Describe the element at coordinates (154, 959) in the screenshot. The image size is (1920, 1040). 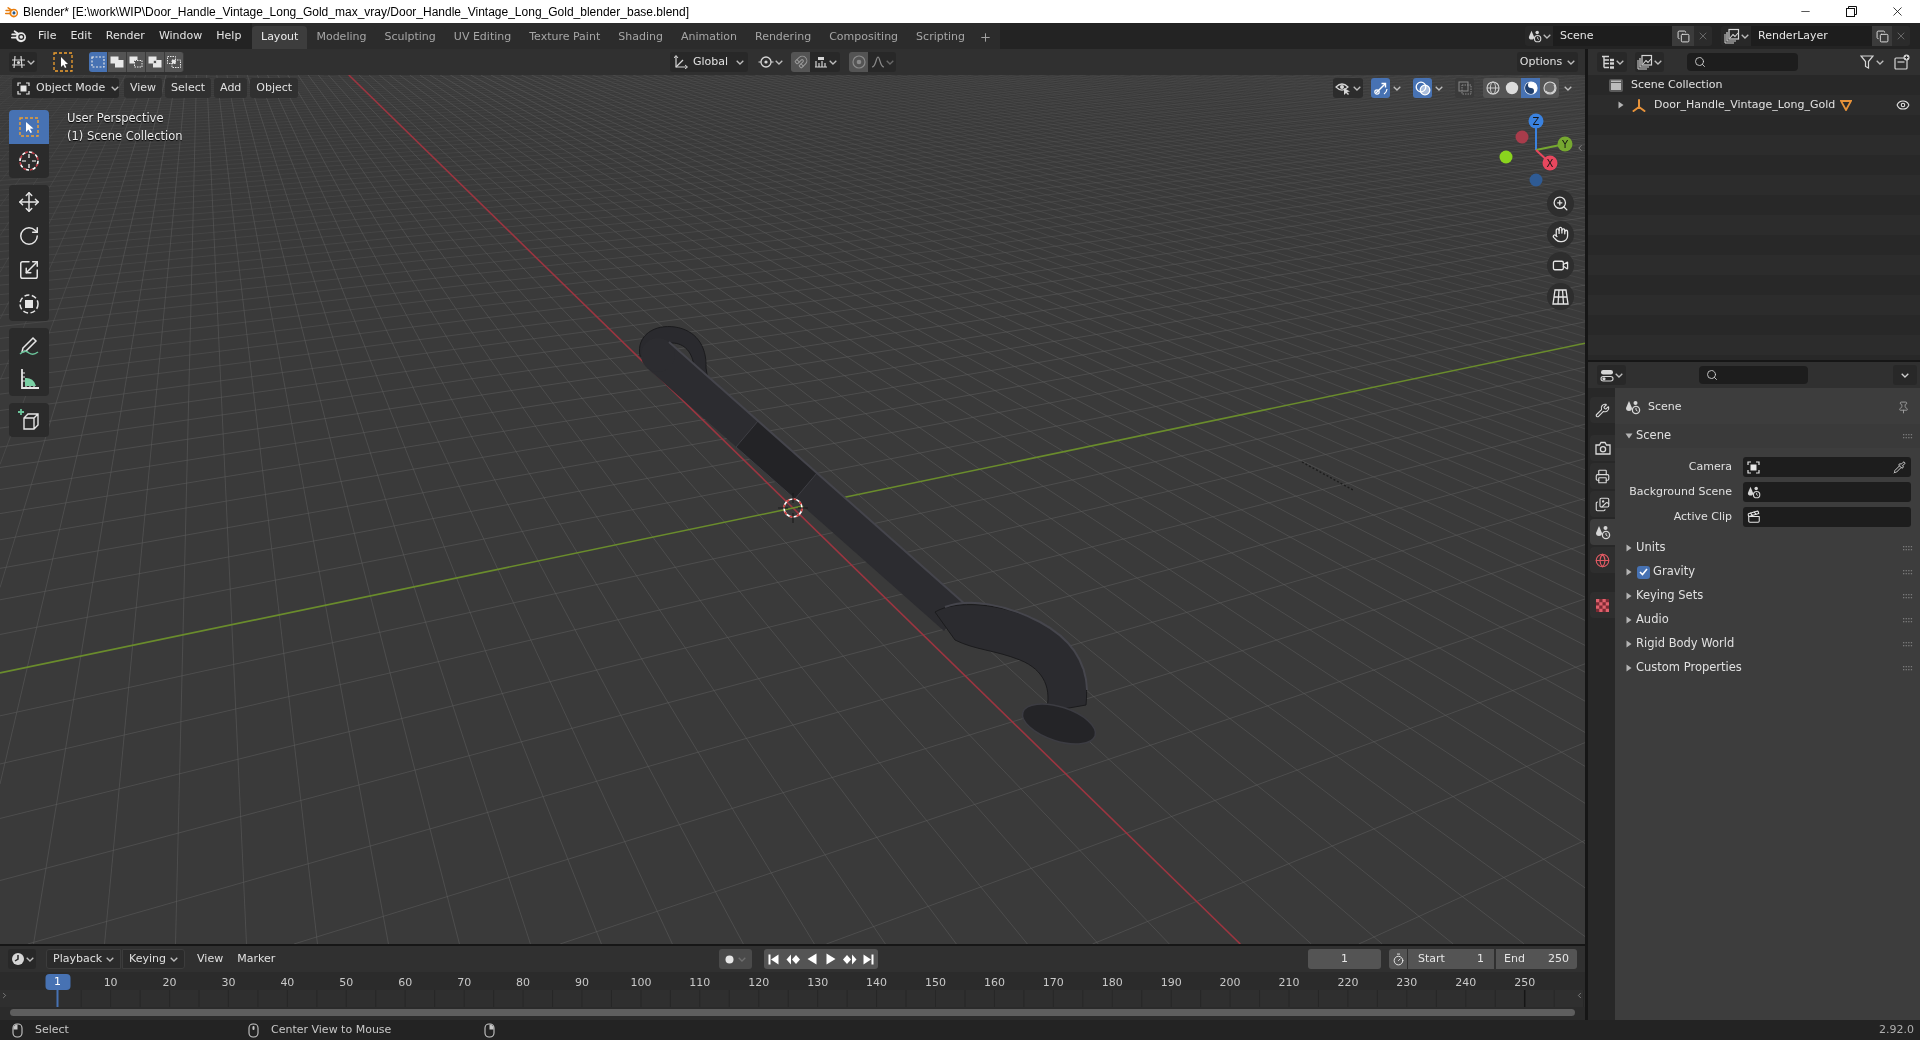
I see `timeline-menu-dropdown: Keying` at that location.